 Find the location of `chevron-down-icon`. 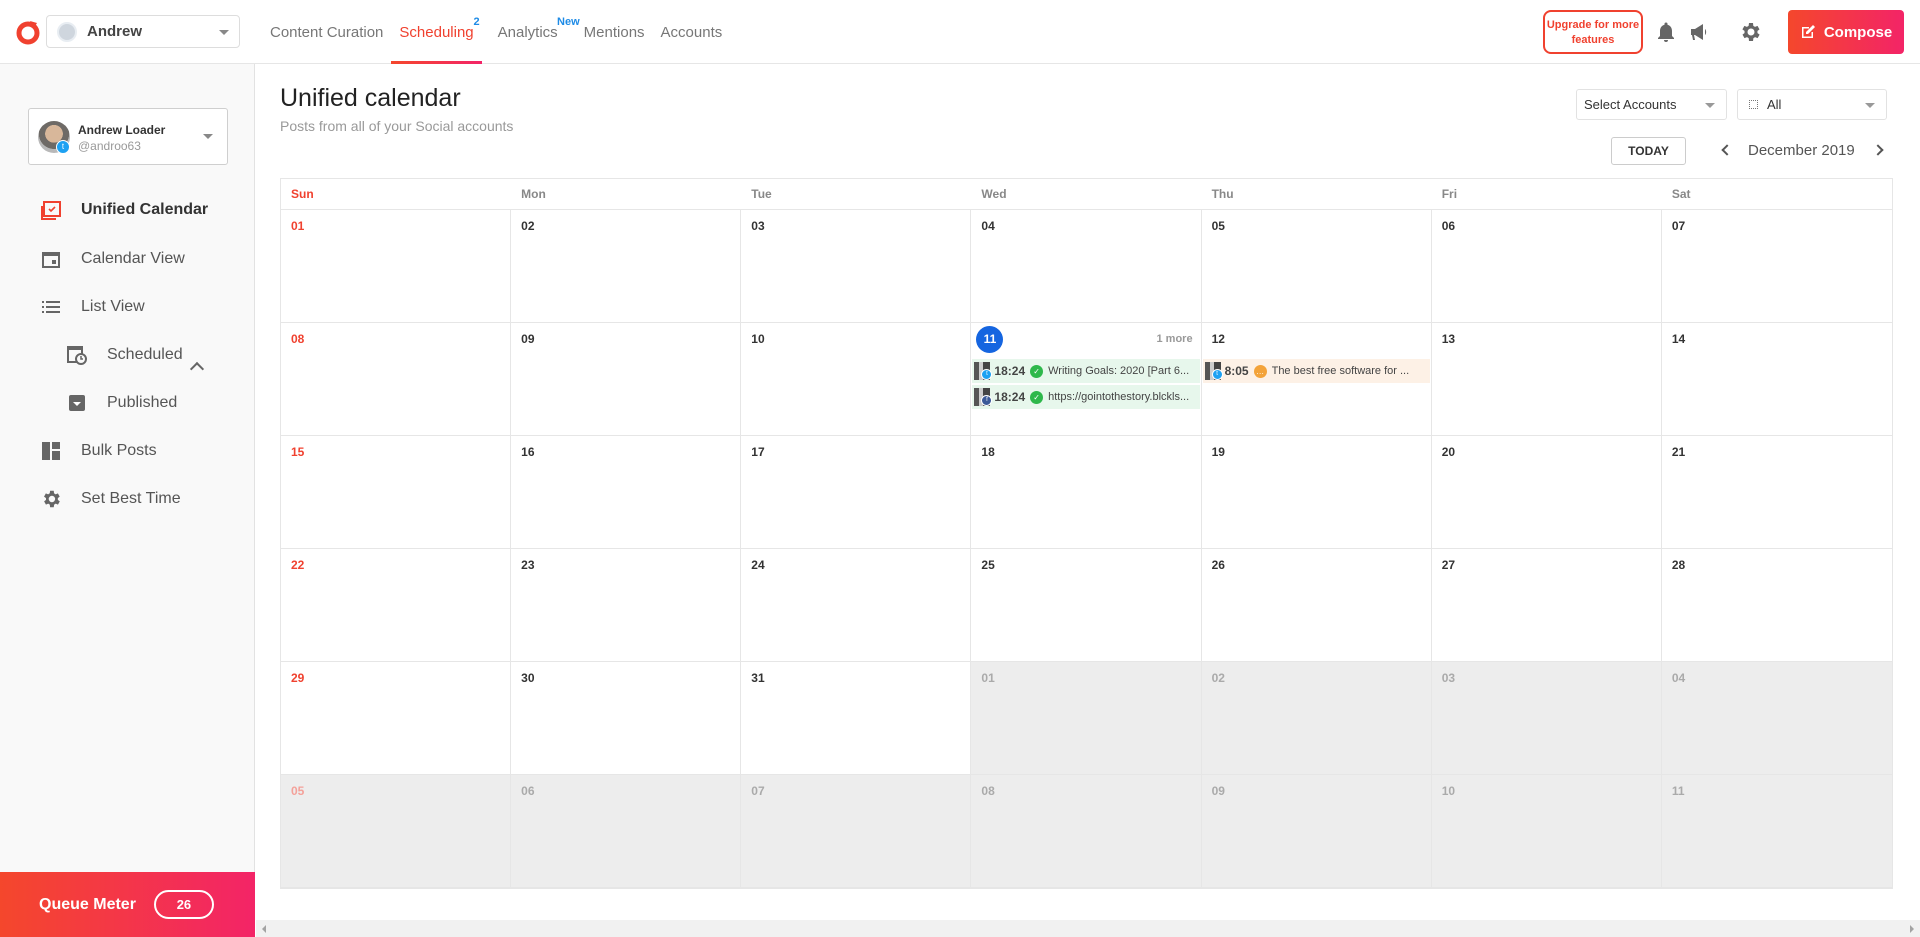

chevron-down-icon is located at coordinates (208, 136).